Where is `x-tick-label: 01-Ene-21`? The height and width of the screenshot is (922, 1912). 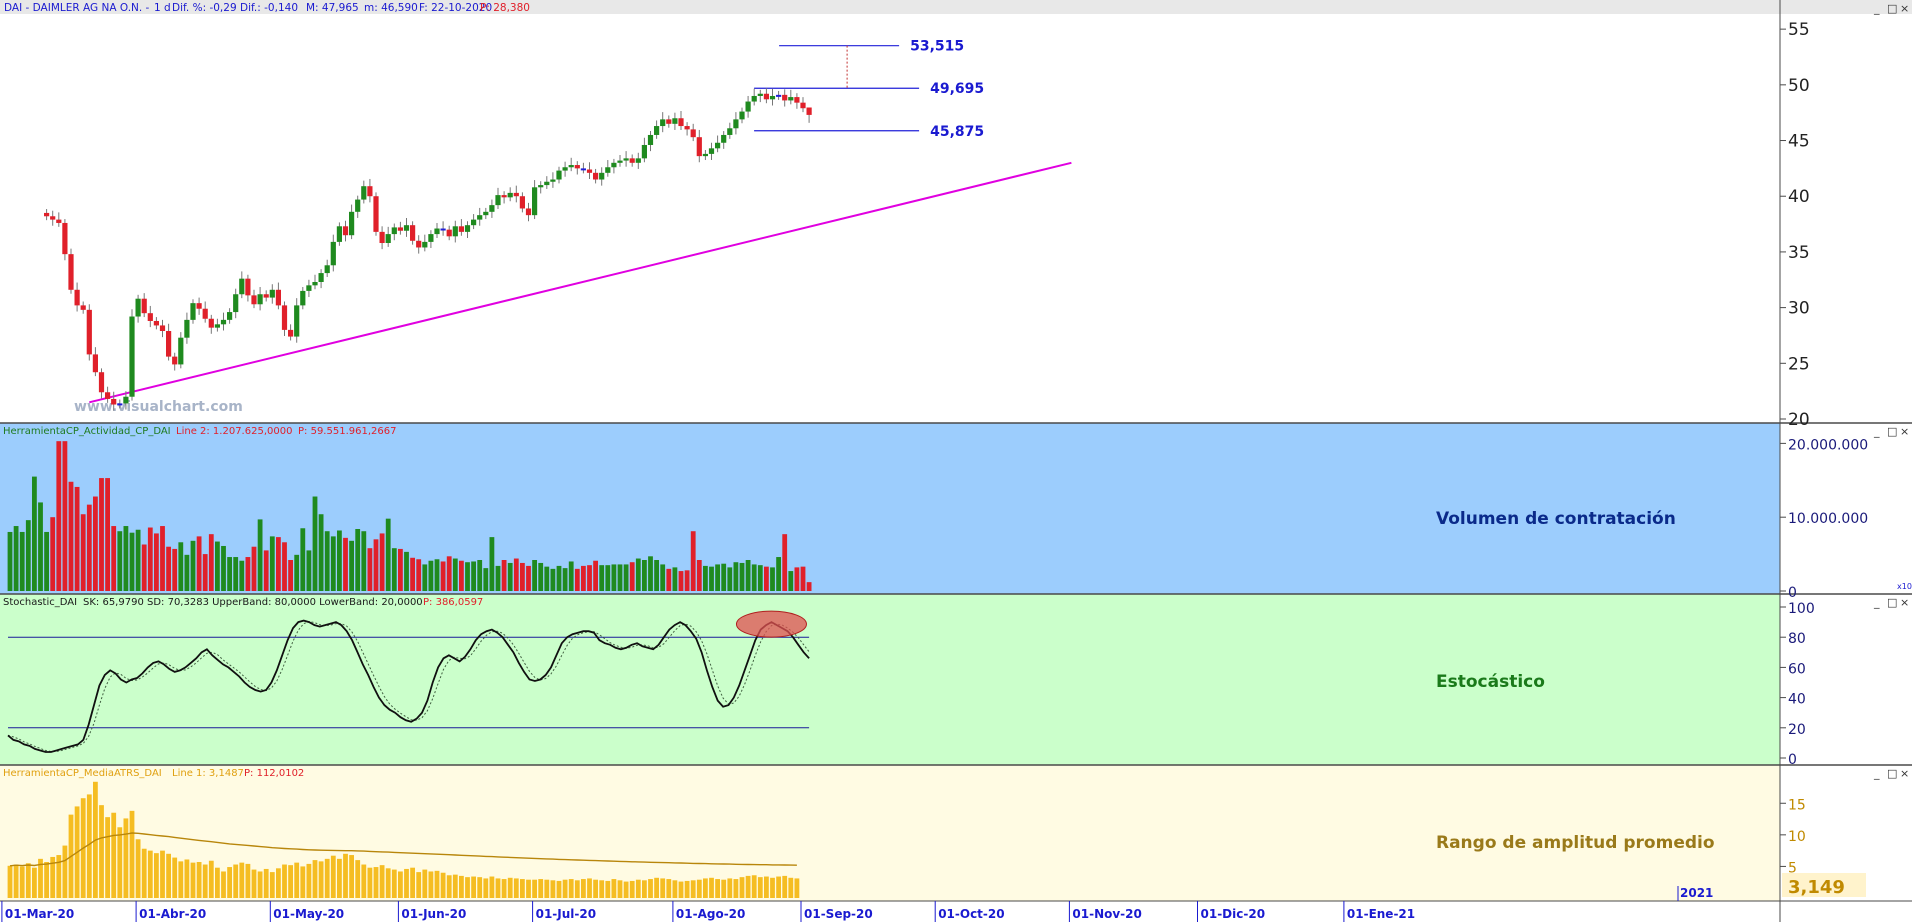 x-tick-label: 01-Ene-21 is located at coordinates (1381, 914).